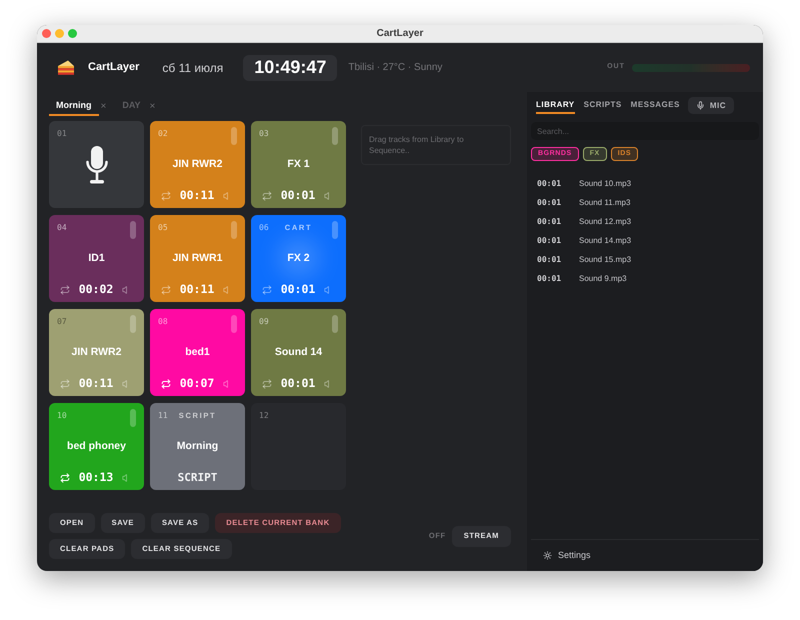  I want to click on pad-number: 09, so click(264, 322).